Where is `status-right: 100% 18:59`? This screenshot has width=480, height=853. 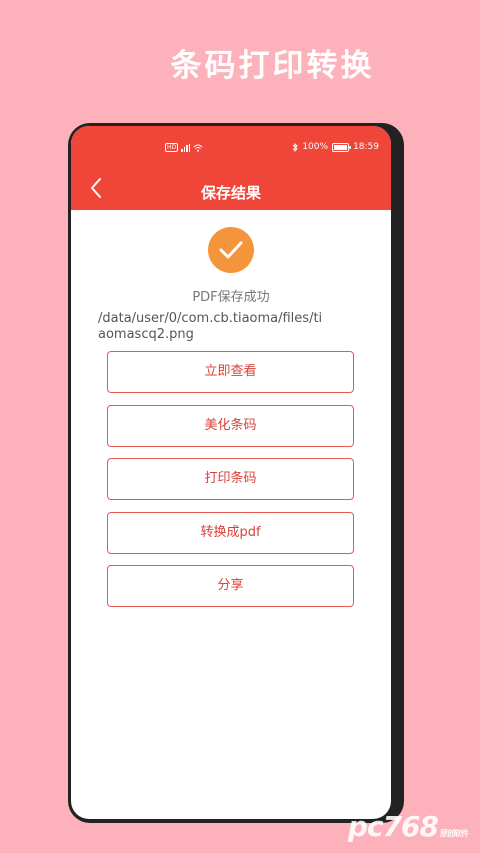
status-right: 100% 18:59 is located at coordinates (335, 147).